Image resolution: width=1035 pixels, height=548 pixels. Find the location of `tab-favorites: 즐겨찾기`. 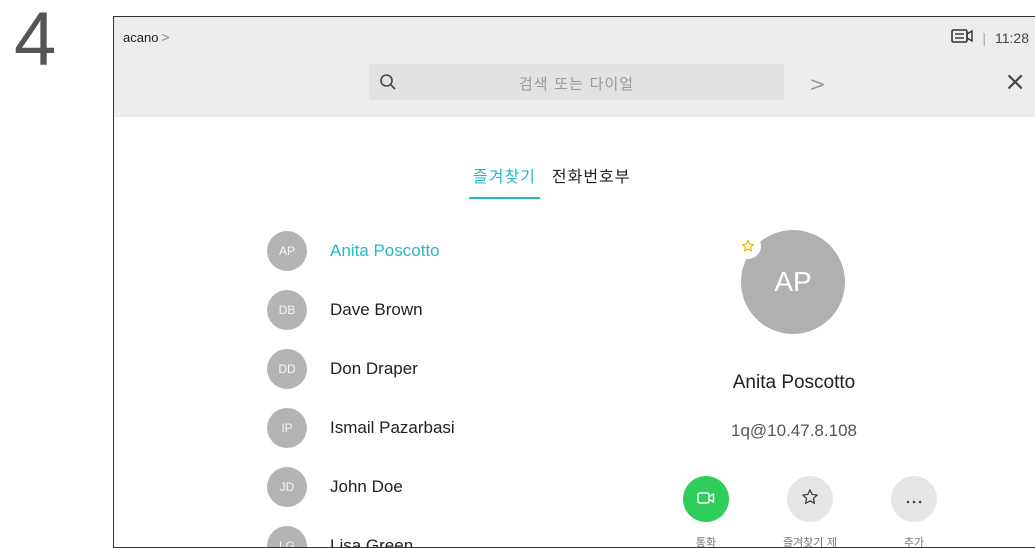

tab-favorites: 즐겨찾기 is located at coordinates (504, 179).